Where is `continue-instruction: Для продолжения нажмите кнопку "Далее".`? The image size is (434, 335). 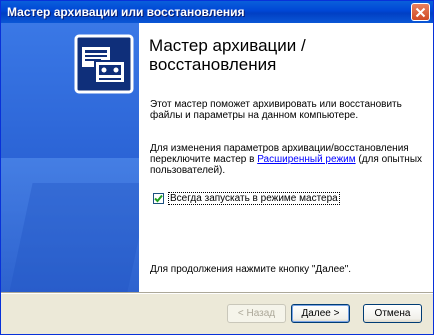
continue-instruction: Для продолжения нажмите кнопку "Далее". is located at coordinates (251, 269).